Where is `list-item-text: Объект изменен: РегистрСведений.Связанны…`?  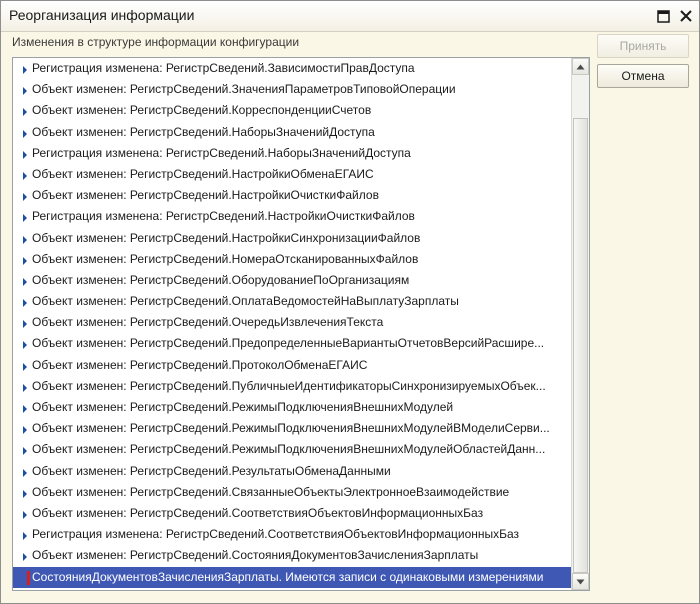 list-item-text: Объект изменен: РегистрСведений.Связанны… is located at coordinates (271, 491).